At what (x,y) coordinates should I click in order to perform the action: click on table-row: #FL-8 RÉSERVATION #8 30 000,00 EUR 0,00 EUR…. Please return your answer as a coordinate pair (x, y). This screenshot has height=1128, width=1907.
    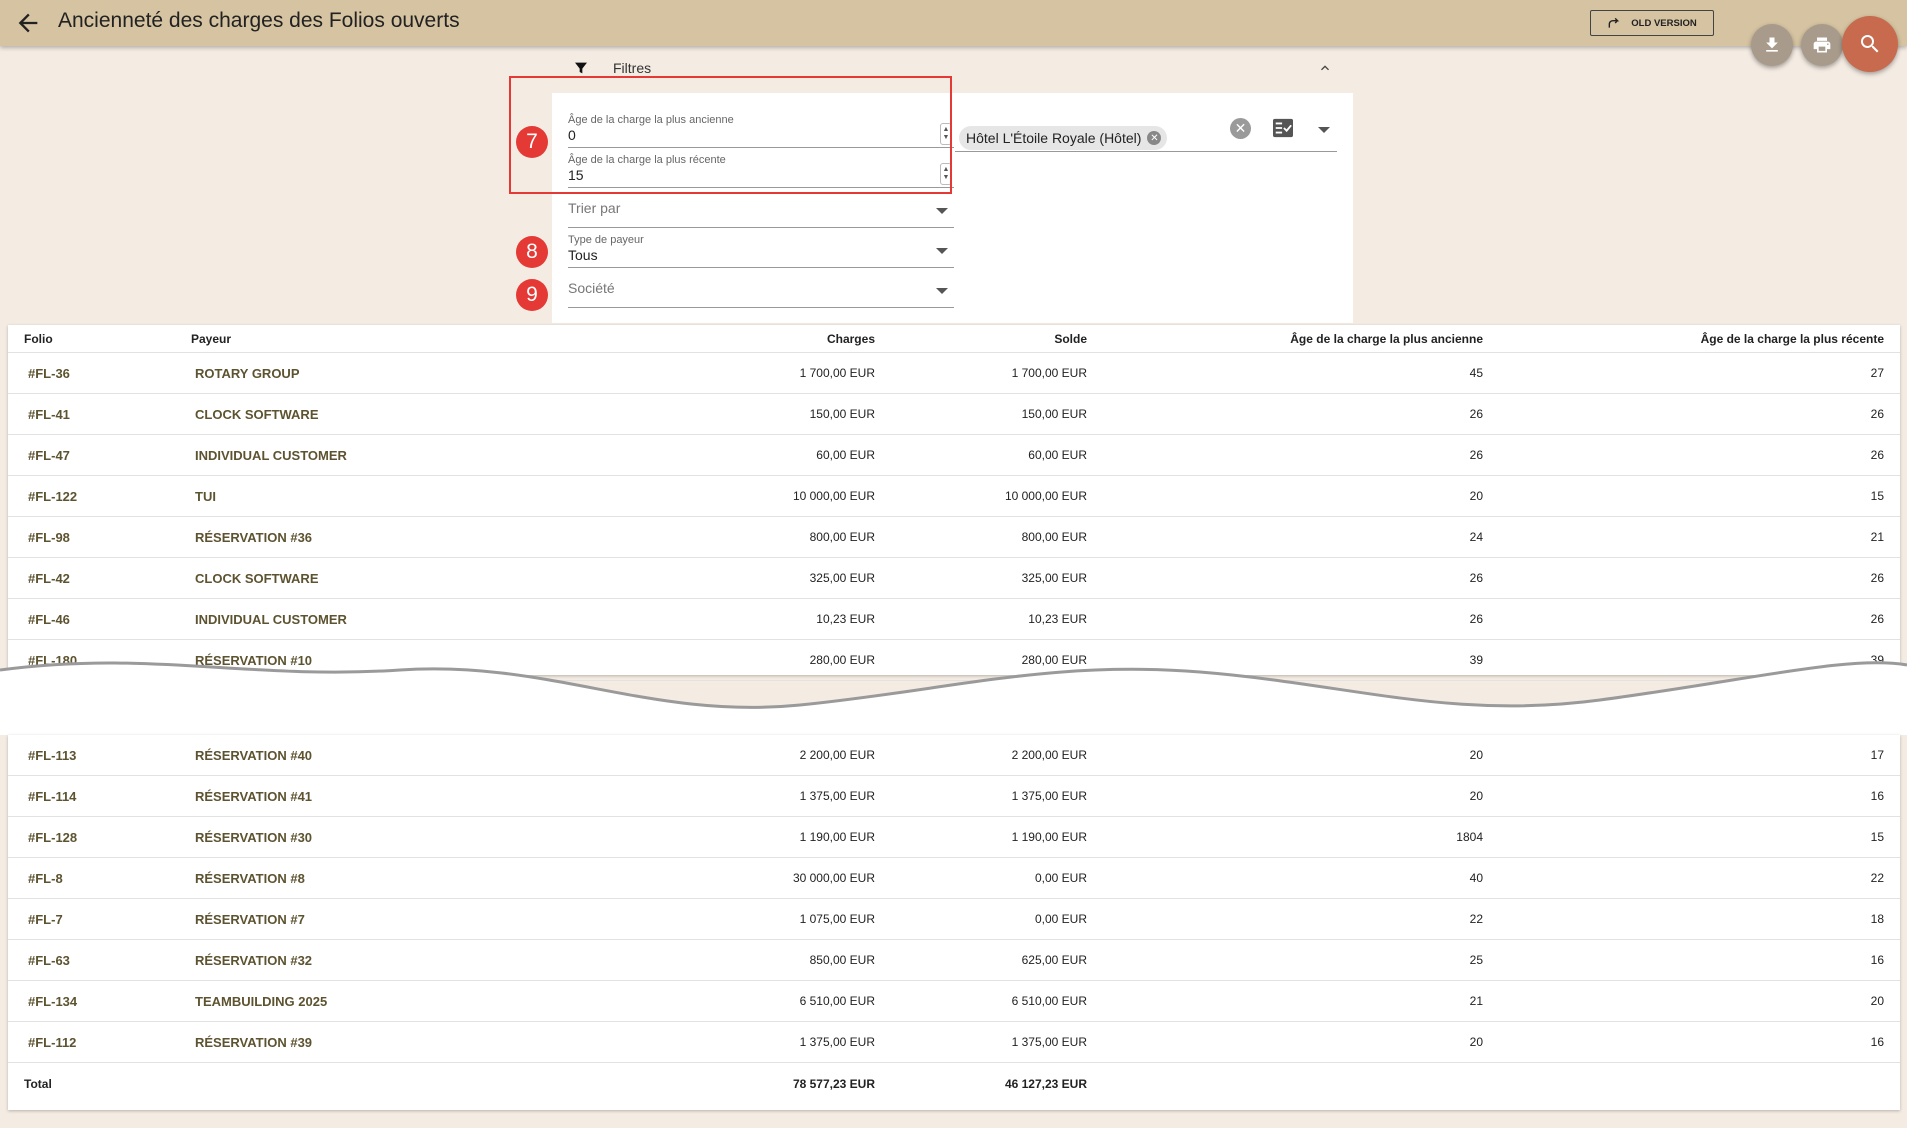
    Looking at the image, I should click on (954, 878).